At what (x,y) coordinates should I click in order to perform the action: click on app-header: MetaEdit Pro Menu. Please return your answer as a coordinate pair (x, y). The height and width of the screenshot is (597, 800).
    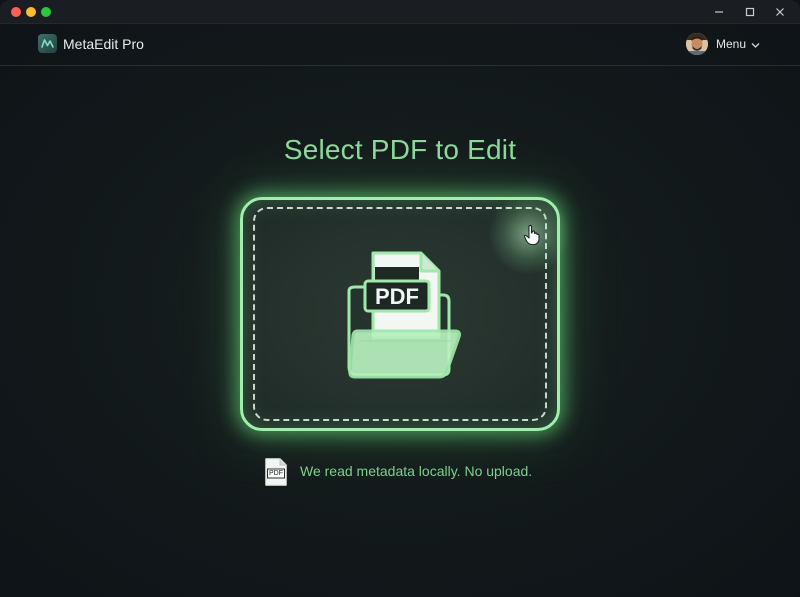
    Looking at the image, I should click on (400, 45).